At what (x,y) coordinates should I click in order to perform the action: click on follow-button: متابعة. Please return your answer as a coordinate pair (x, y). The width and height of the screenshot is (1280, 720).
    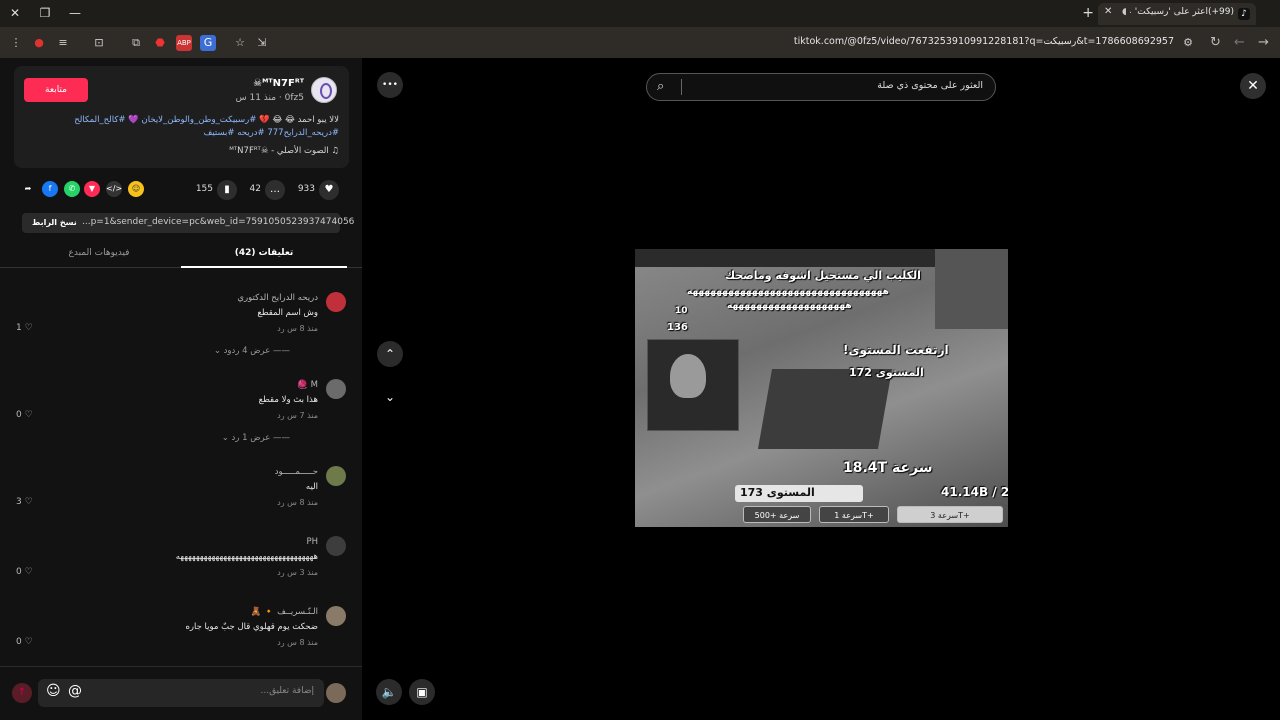
    Looking at the image, I should click on (56, 90).